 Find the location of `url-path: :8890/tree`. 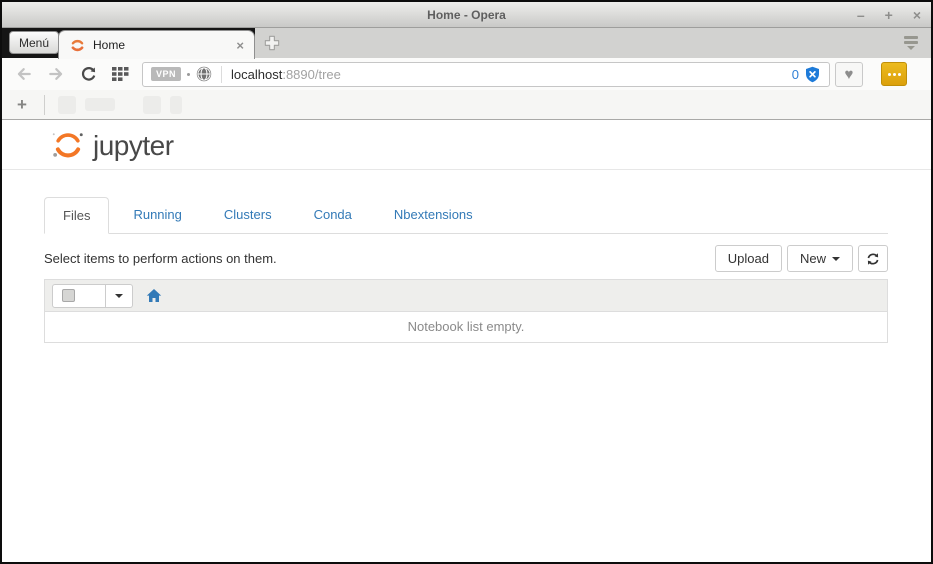

url-path: :8890/tree is located at coordinates (311, 74).